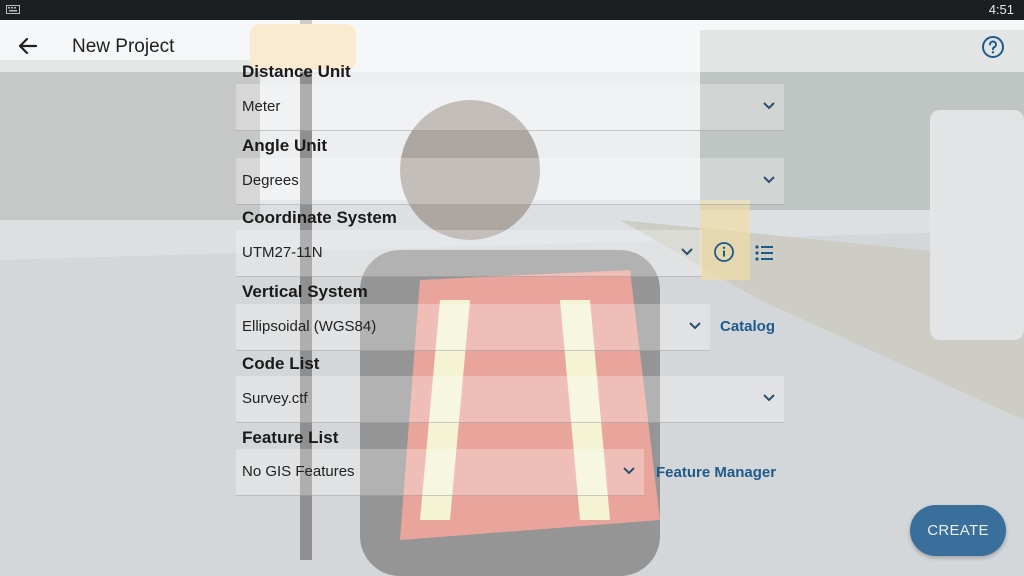  Describe the element at coordinates (510, 399) in the screenshot. I see `code-list-select: Survey.ctf` at that location.